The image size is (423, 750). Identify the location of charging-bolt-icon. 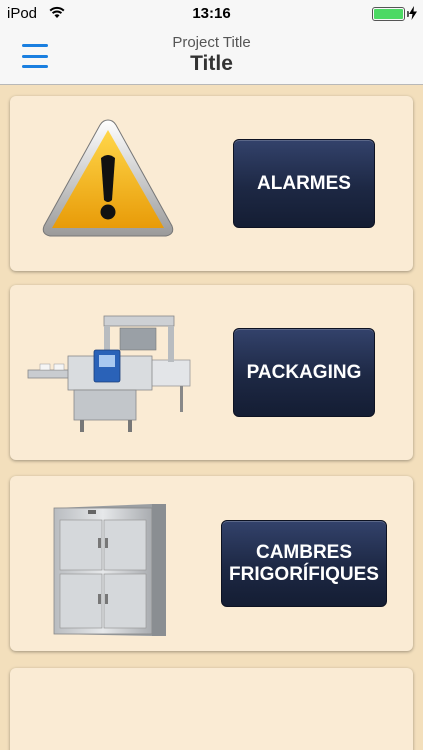
(413, 13).